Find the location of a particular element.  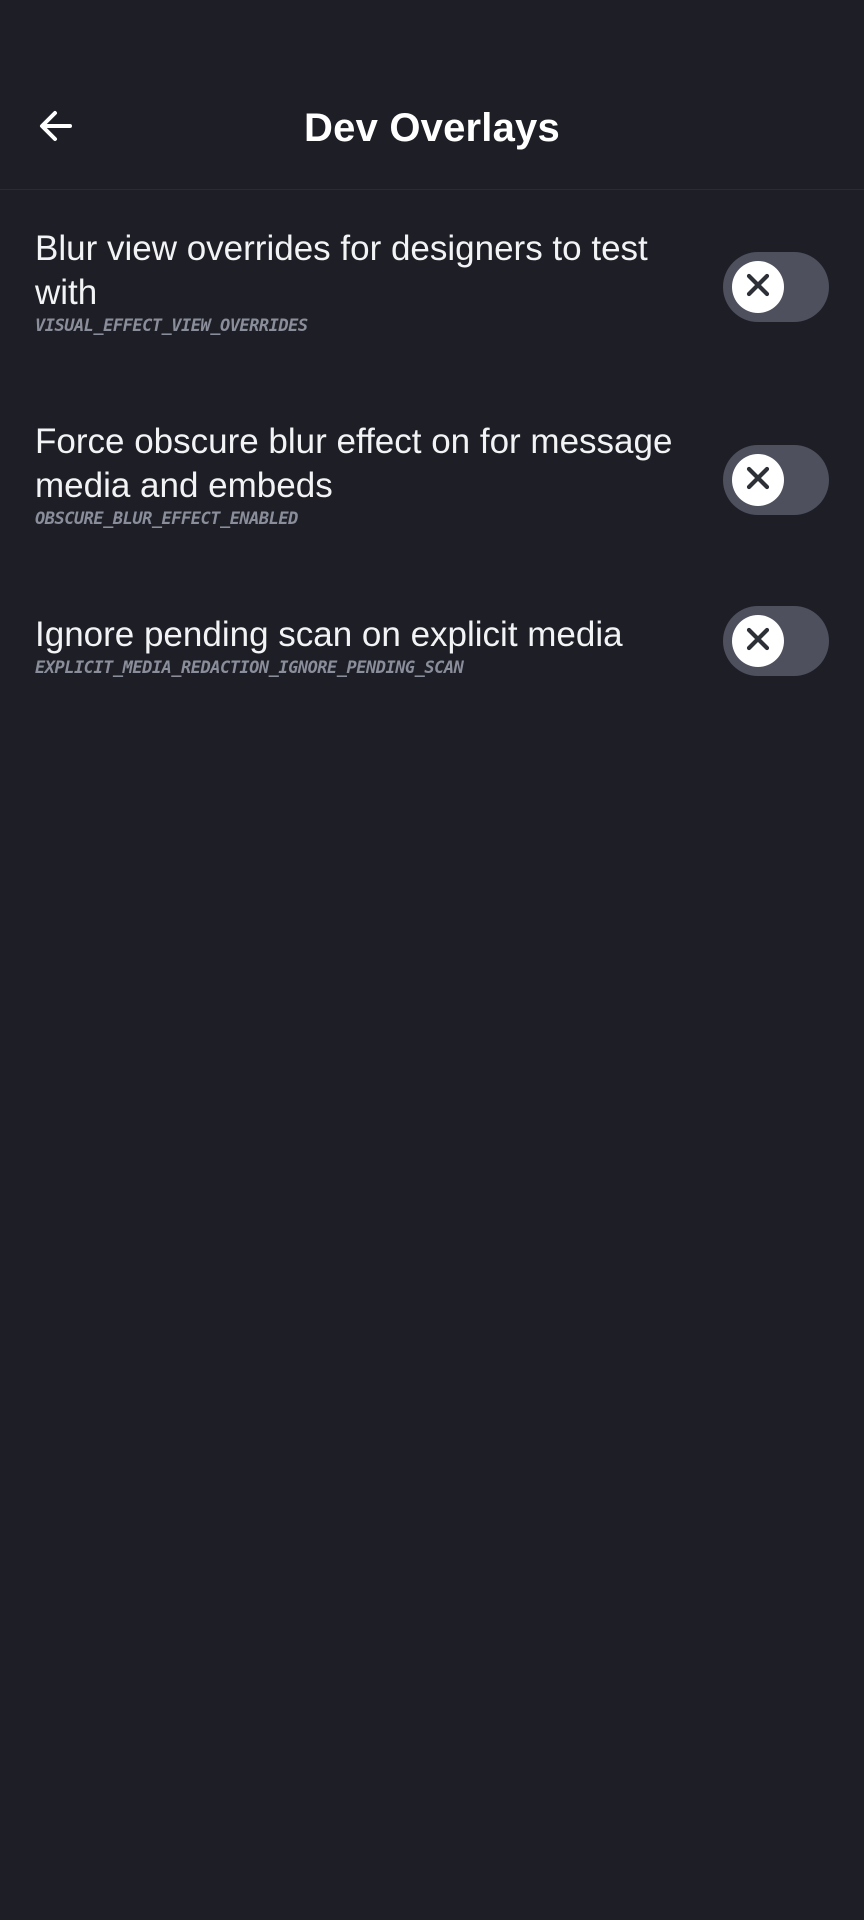

setting-toggle-visual-effect-overrides is located at coordinates (776, 287).